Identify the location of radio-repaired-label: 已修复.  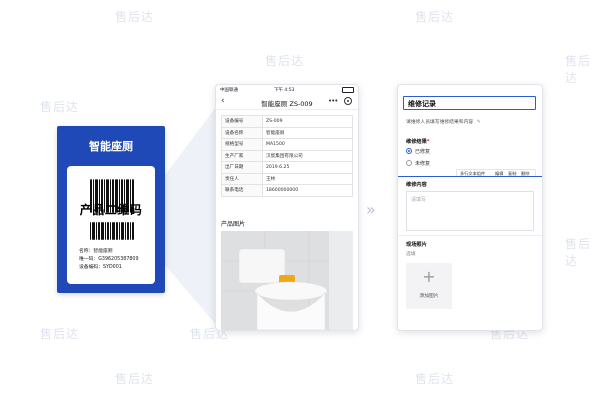
(423, 152).